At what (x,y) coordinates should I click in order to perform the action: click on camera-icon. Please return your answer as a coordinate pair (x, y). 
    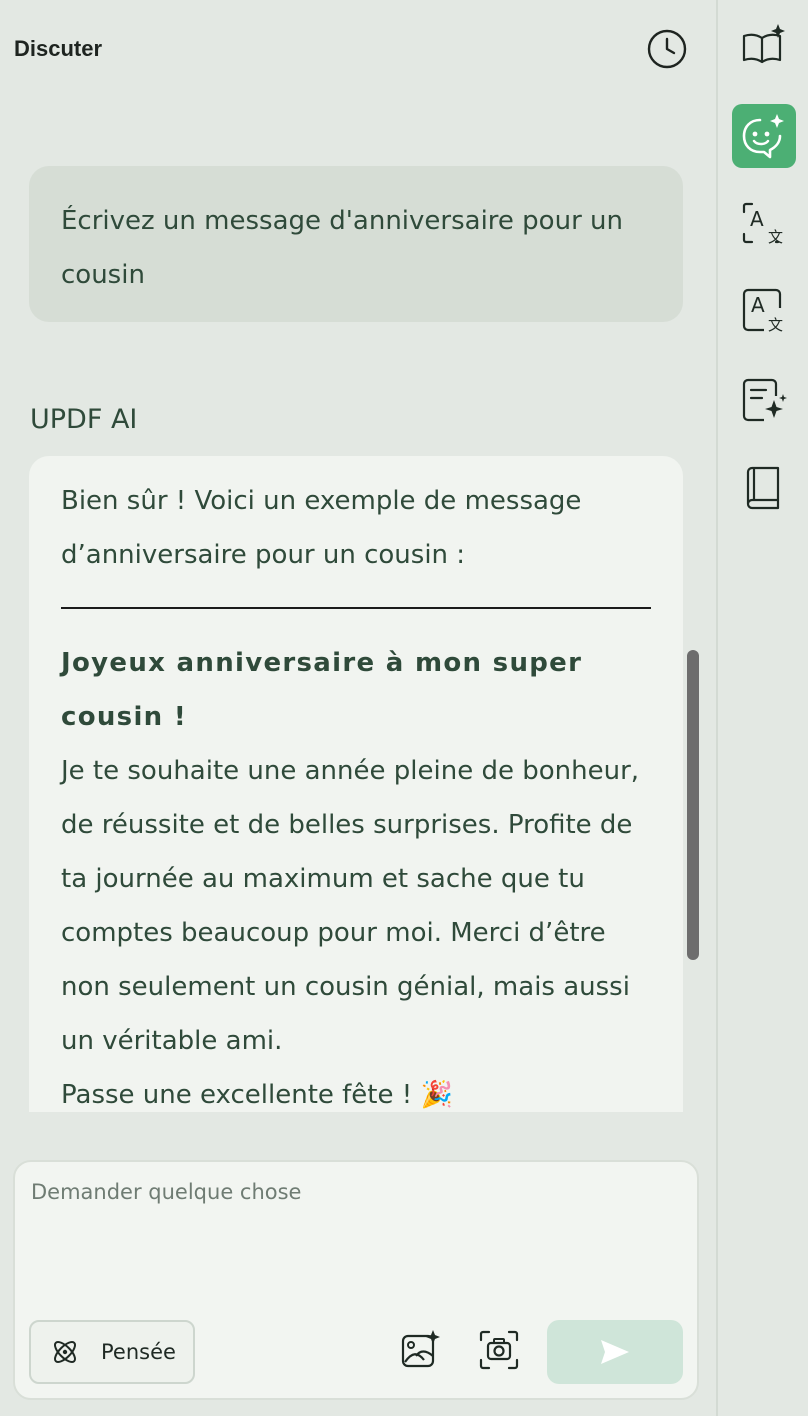
    Looking at the image, I should click on (499, 1350).